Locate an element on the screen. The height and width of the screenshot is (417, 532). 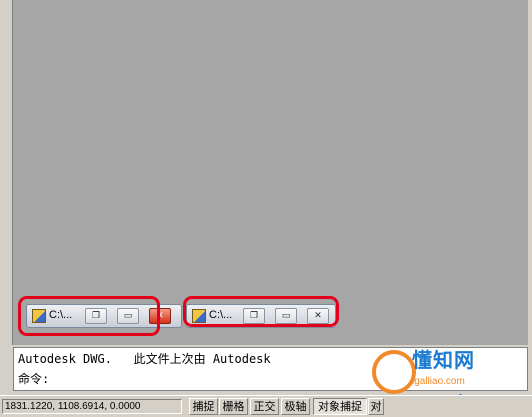
coordinate-readout: 1831.1220, 1108.6914, 0.0000 is located at coordinates (92, 406).